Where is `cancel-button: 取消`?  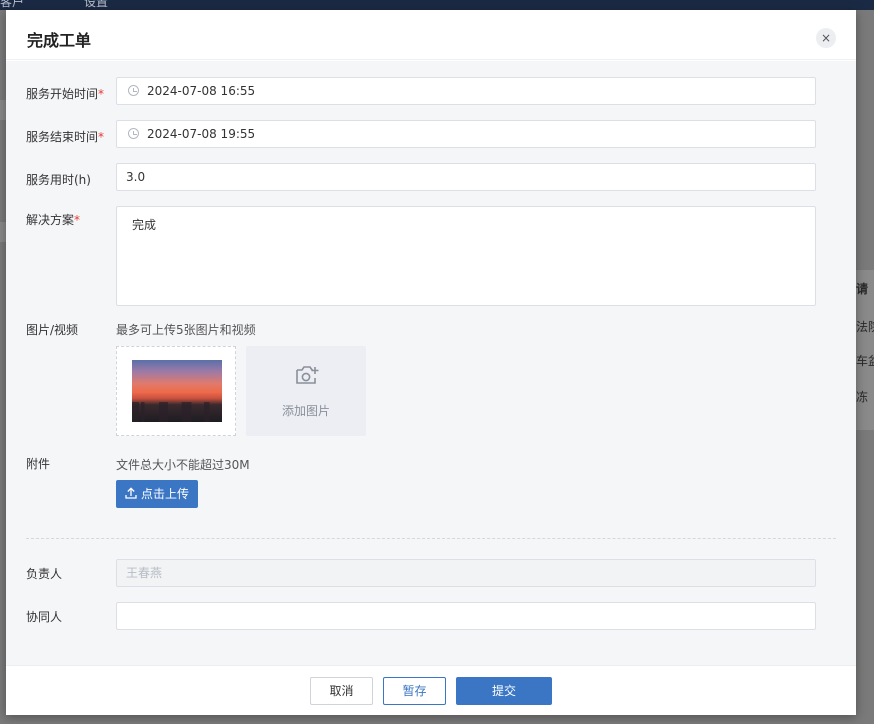
cancel-button: 取消 is located at coordinates (341, 691).